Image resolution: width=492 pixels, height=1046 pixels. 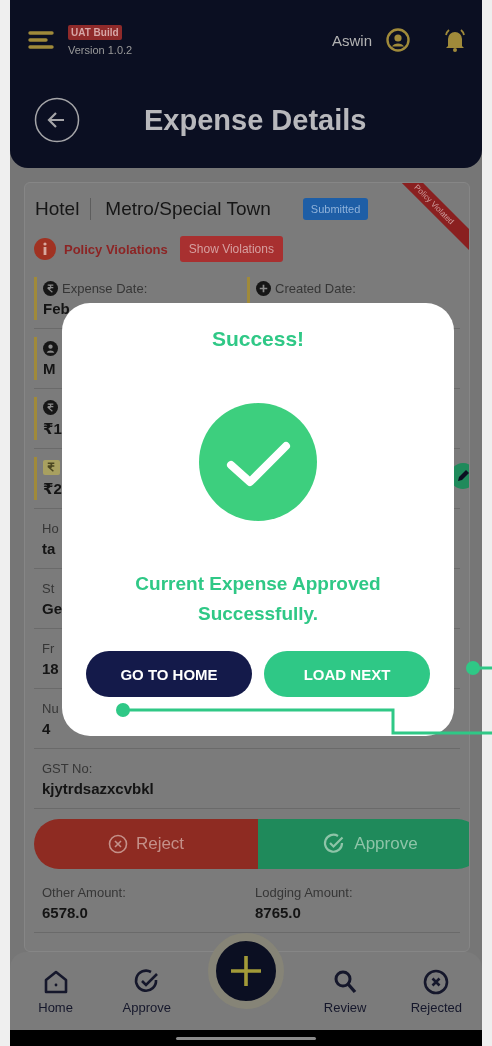 What do you see at coordinates (57, 120) in the screenshot?
I see `back-icon` at bounding box center [57, 120].